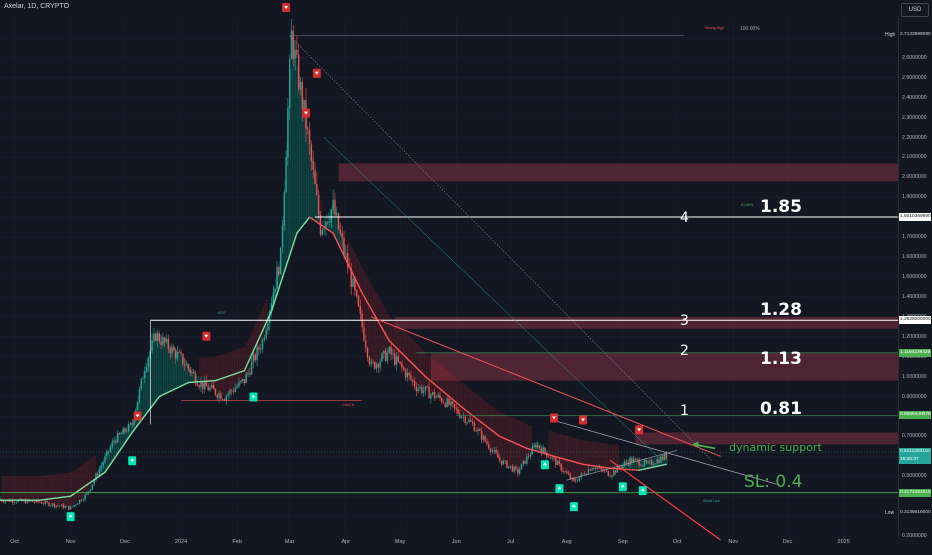 This screenshot has height=555, width=932. I want to click on price-tick-label: 2.4000000, so click(914, 97).